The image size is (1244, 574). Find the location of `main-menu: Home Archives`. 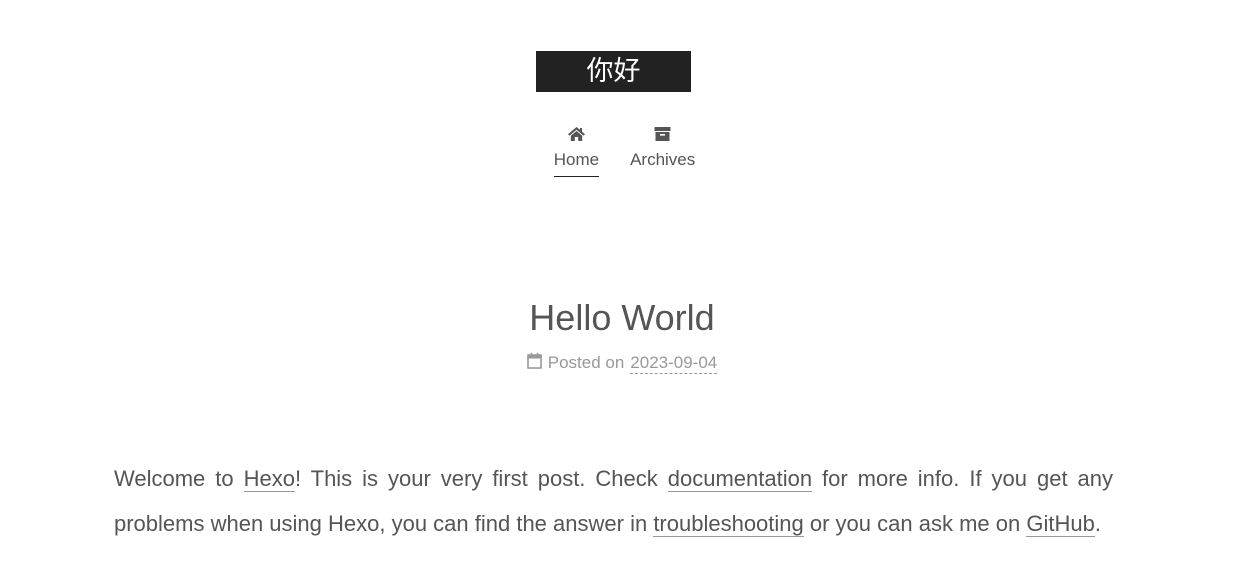

main-menu: Home Archives is located at coordinates (622, 147).